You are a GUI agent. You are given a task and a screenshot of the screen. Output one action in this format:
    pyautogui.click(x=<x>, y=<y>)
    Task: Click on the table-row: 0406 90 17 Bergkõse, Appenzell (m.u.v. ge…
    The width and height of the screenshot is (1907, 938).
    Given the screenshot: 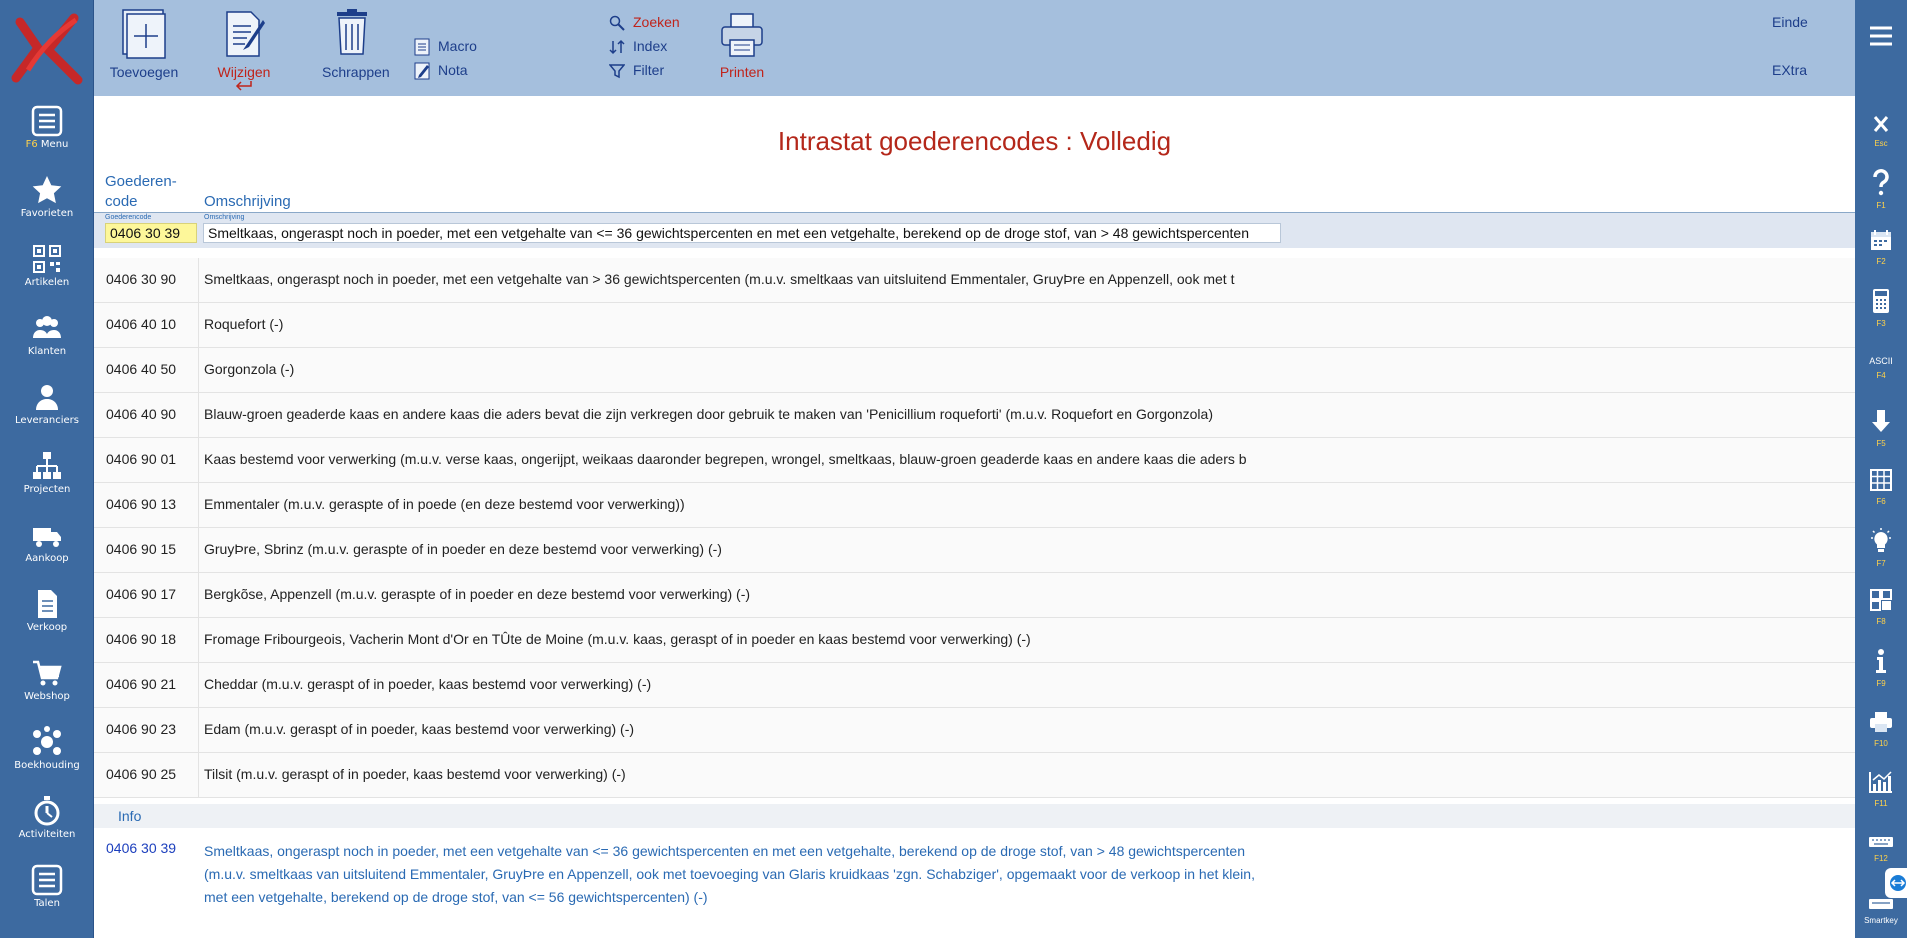 What is the action you would take?
    pyautogui.click(x=974, y=595)
    